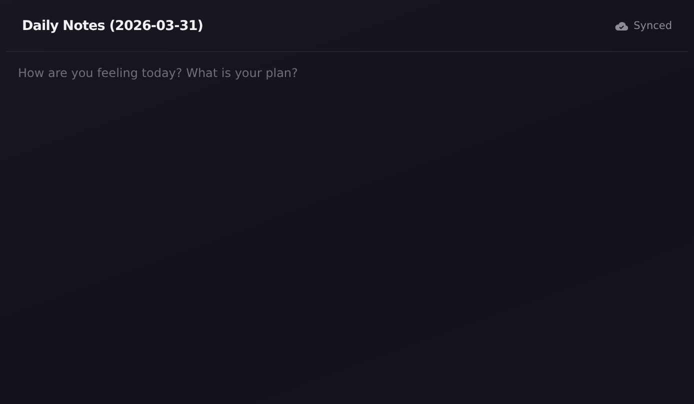  What do you see at coordinates (653, 26) in the screenshot?
I see `sync-status: Synced` at bounding box center [653, 26].